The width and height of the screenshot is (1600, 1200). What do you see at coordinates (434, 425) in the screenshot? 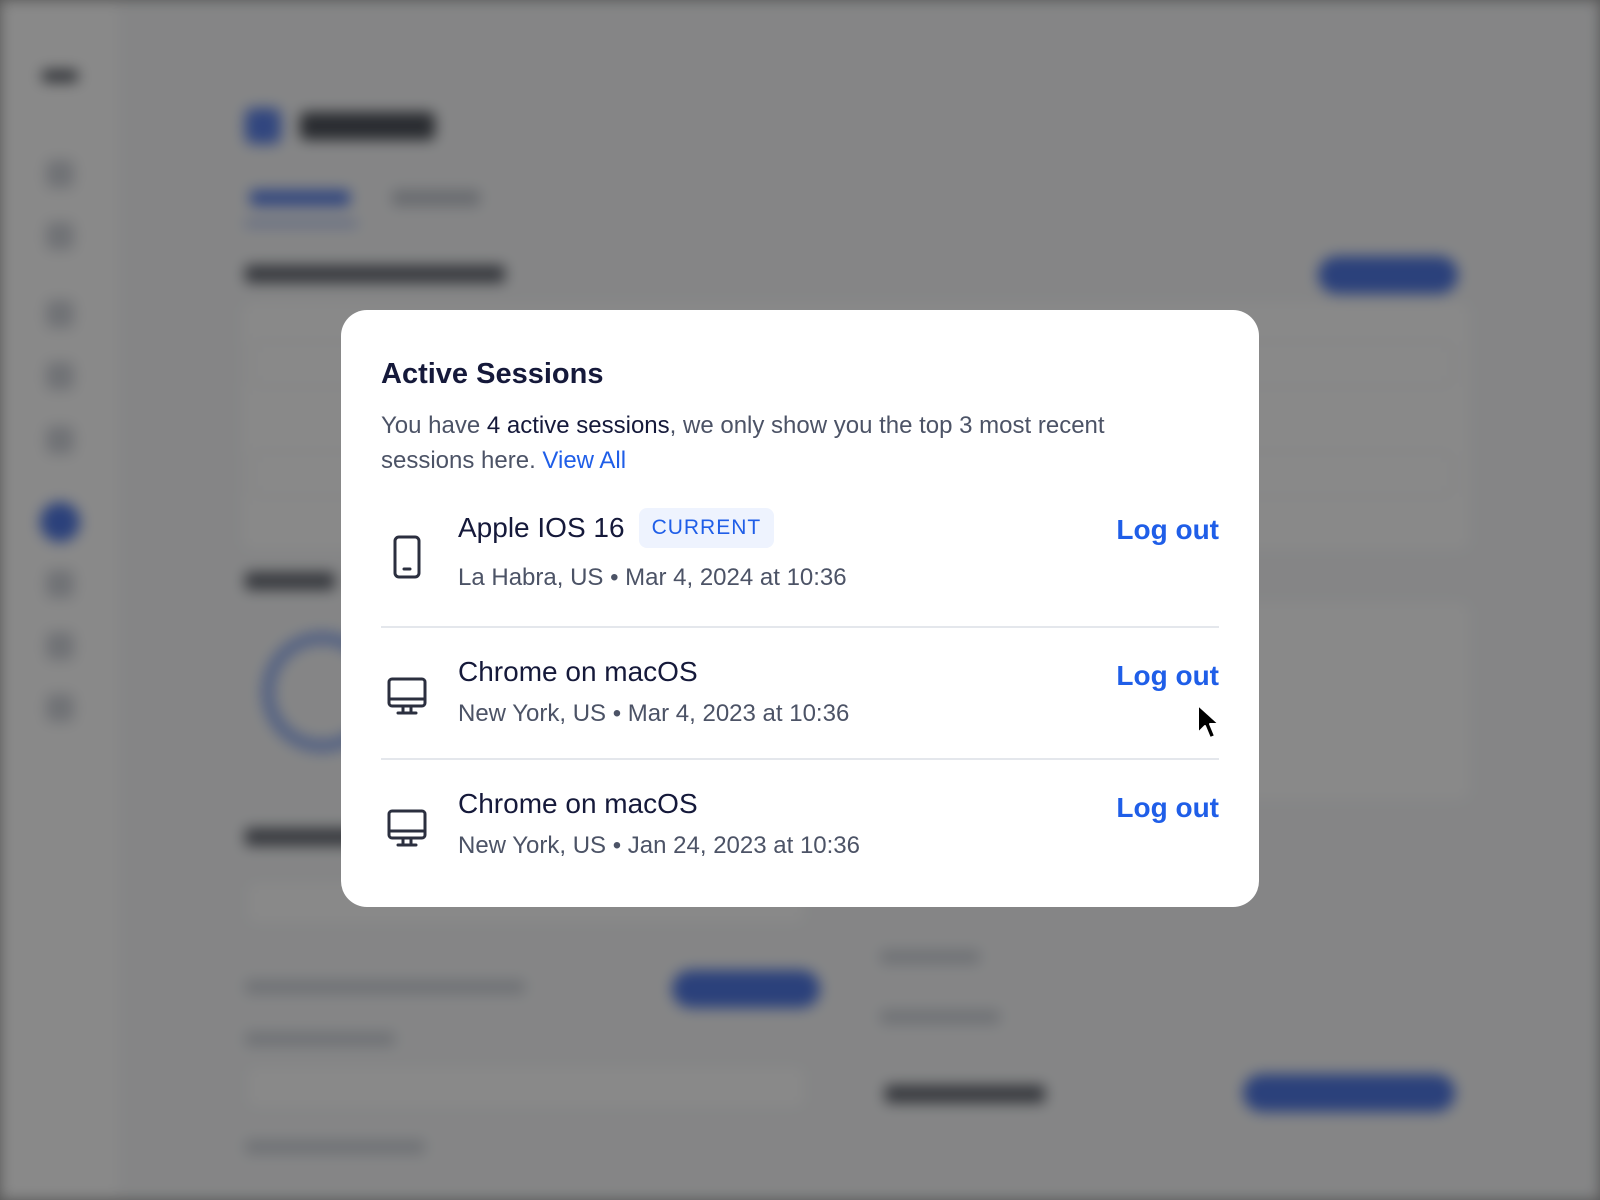
I see `description-prefix: You have` at bounding box center [434, 425].